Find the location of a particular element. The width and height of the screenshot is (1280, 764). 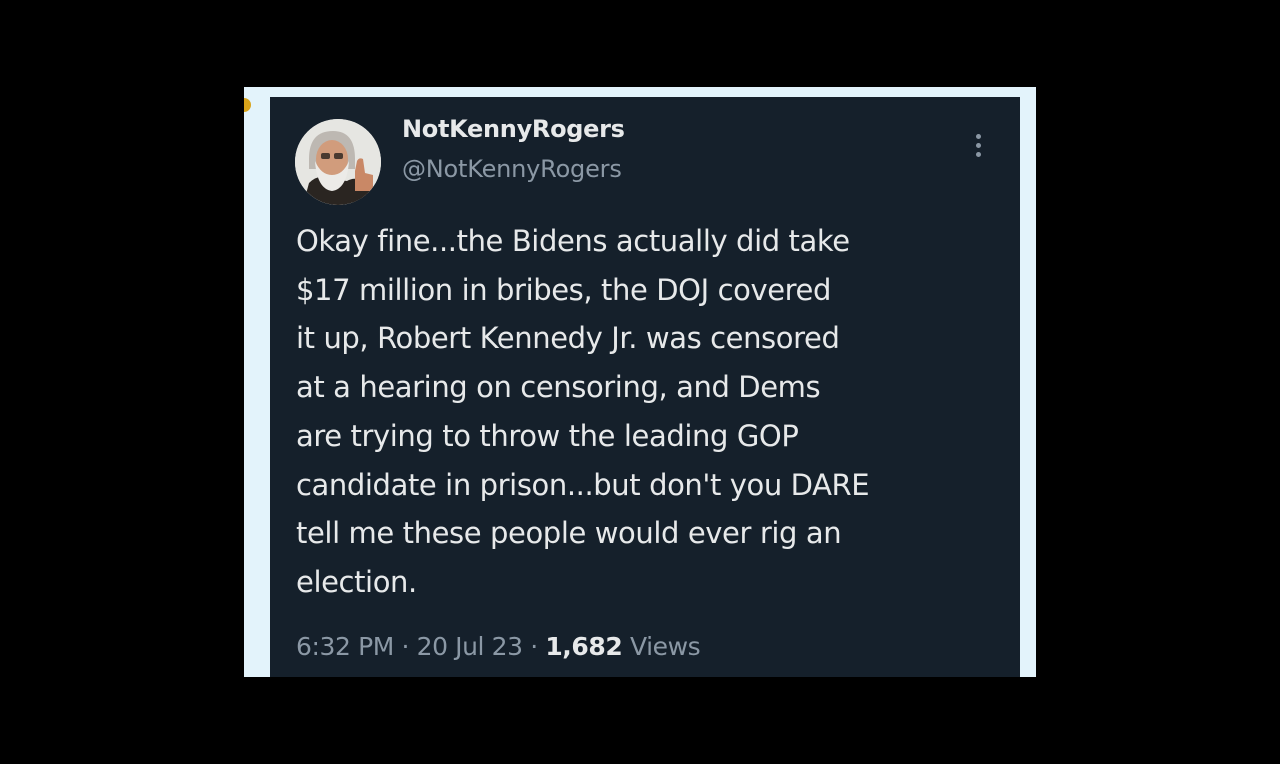

more-vertical-icon is located at coordinates (978, 148).